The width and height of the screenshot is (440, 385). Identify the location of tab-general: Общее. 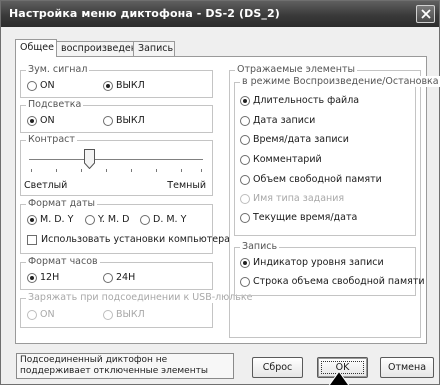
(36, 48).